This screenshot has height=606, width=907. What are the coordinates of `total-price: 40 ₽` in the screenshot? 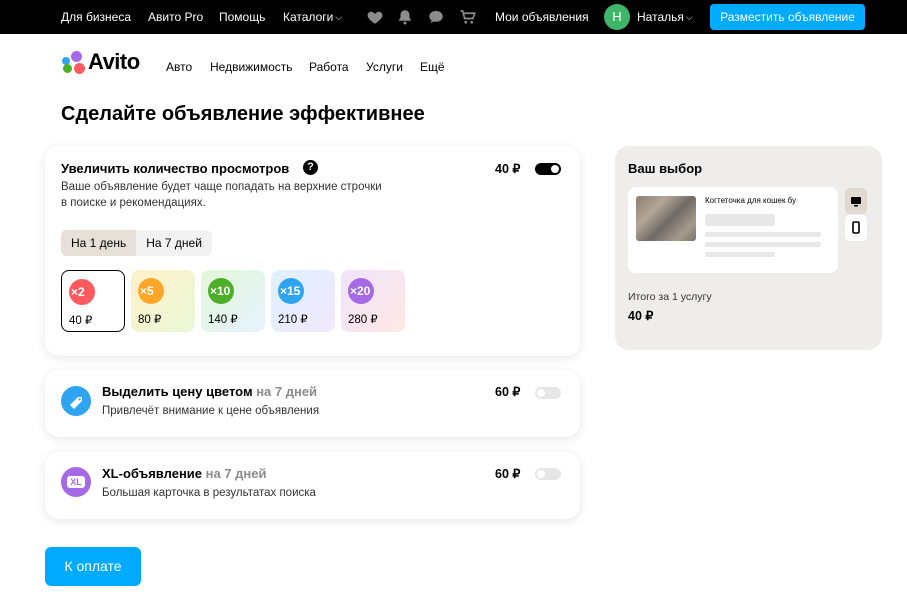 It's located at (641, 316).